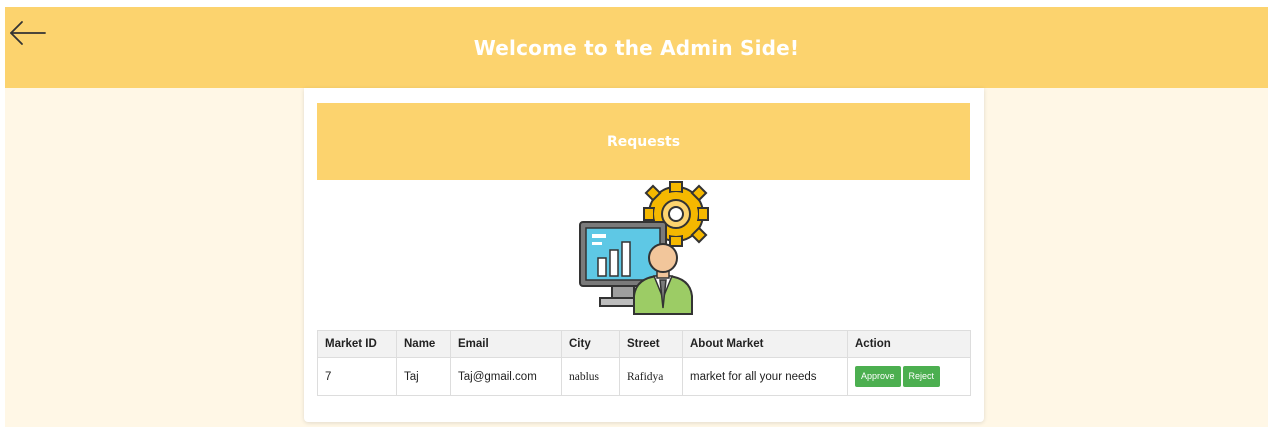 This screenshot has height=427, width=1268. Describe the element at coordinates (423, 344) in the screenshot. I see `column-header-name: Name` at that location.